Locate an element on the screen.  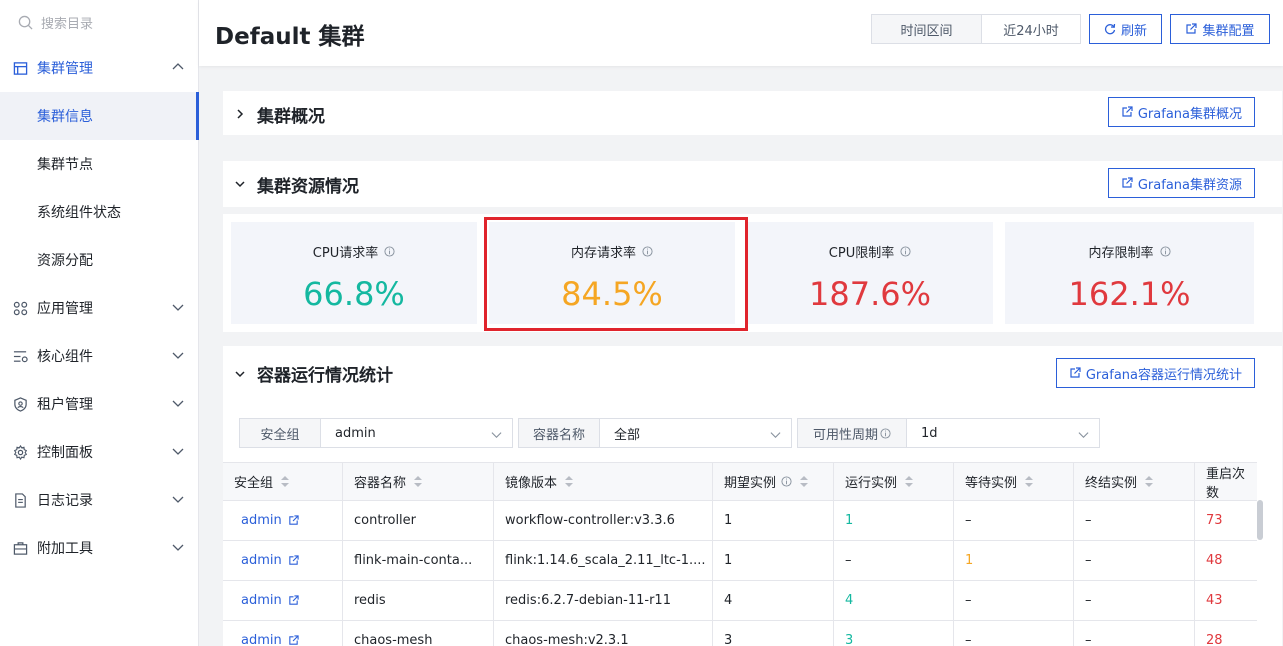
containers-title: 容器运行情况统计 is located at coordinates (325, 376).